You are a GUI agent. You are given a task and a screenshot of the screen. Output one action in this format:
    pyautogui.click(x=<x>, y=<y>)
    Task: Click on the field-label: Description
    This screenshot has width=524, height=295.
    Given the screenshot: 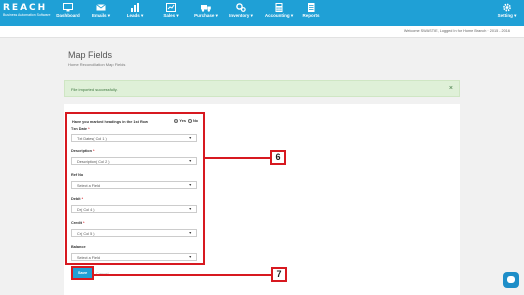 What is the action you would take?
    pyautogui.click(x=81, y=151)
    